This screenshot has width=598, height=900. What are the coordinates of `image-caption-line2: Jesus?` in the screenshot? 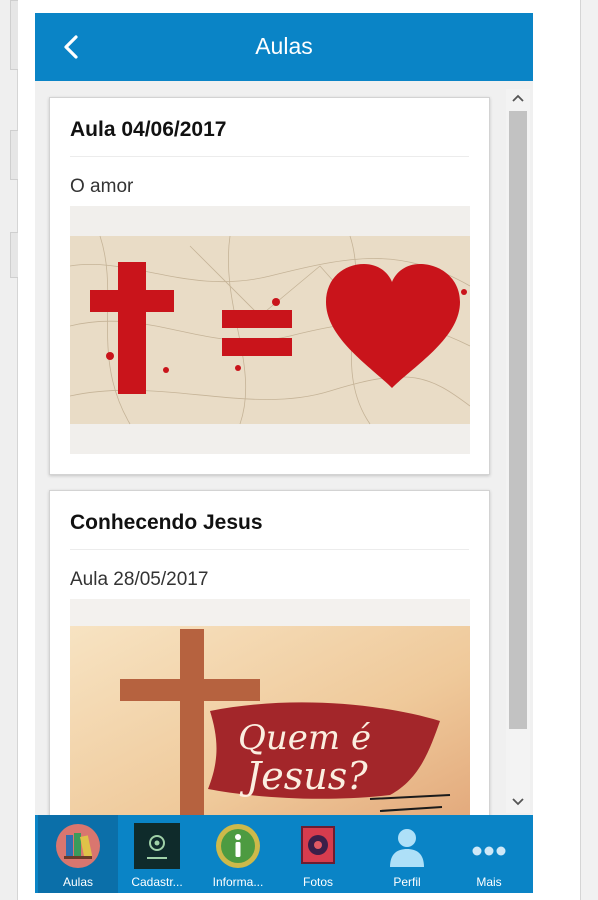 It's located at (303, 776).